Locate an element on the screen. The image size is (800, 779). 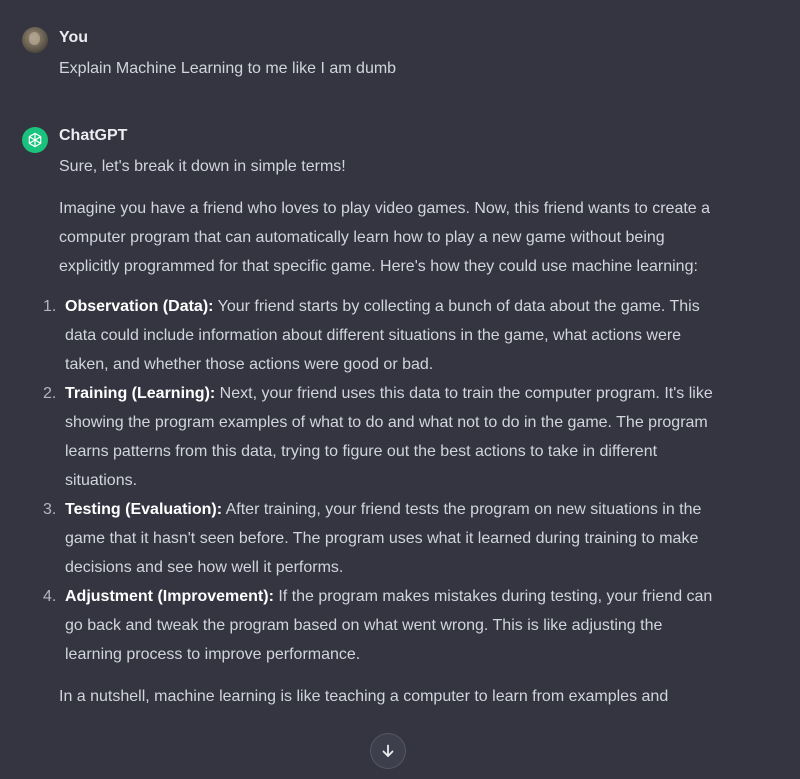
user-author-name: You is located at coordinates (74, 37).